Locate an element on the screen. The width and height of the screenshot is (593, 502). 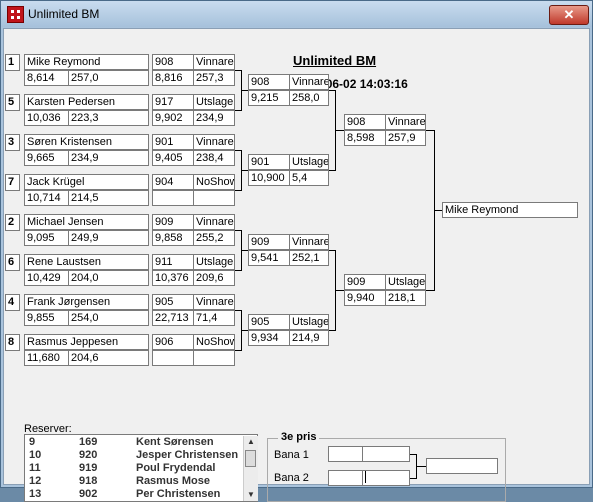
player-value1-field: 10,036 is located at coordinates (46, 118).